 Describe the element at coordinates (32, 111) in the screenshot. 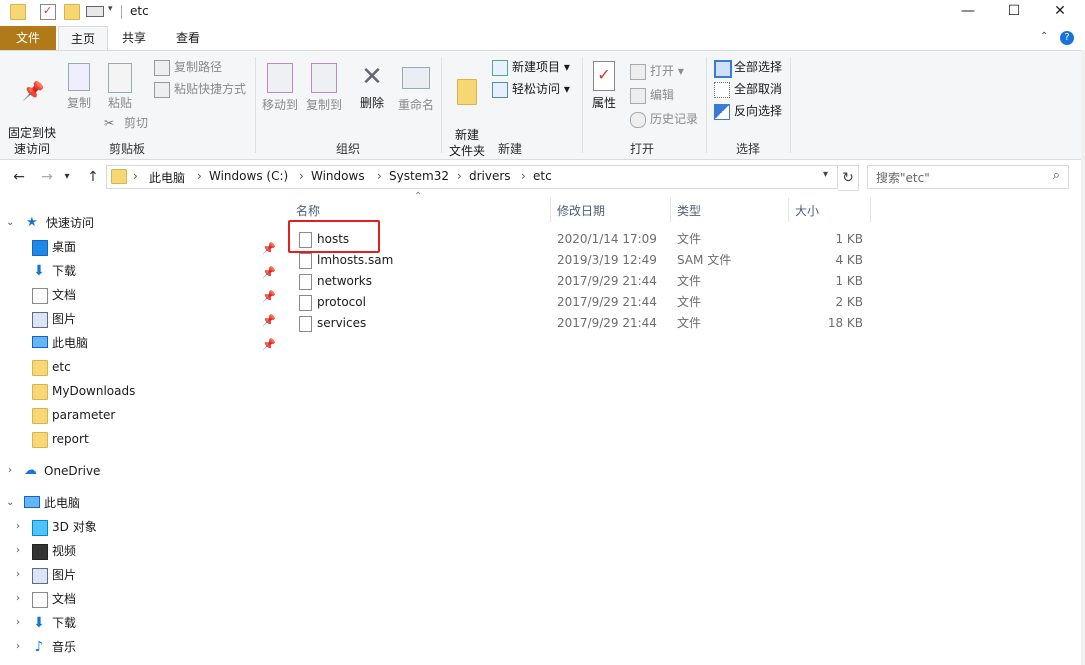

I see `pin-quick-access-button: 📌 固定到快 速访问` at that location.